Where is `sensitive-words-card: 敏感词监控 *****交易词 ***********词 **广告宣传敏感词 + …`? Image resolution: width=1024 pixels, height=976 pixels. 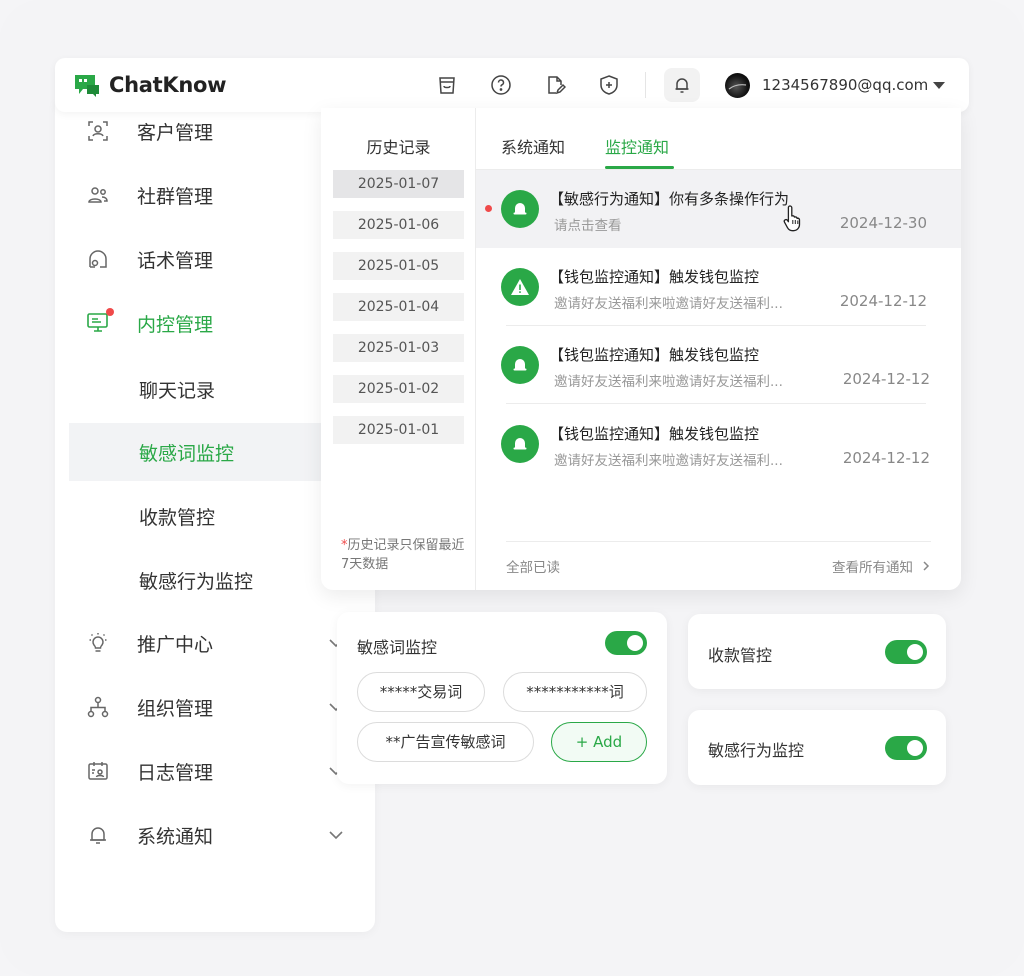
sensitive-words-card: 敏感词监控 *****交易词 ***********词 **广告宣传敏感词 + … is located at coordinates (502, 698).